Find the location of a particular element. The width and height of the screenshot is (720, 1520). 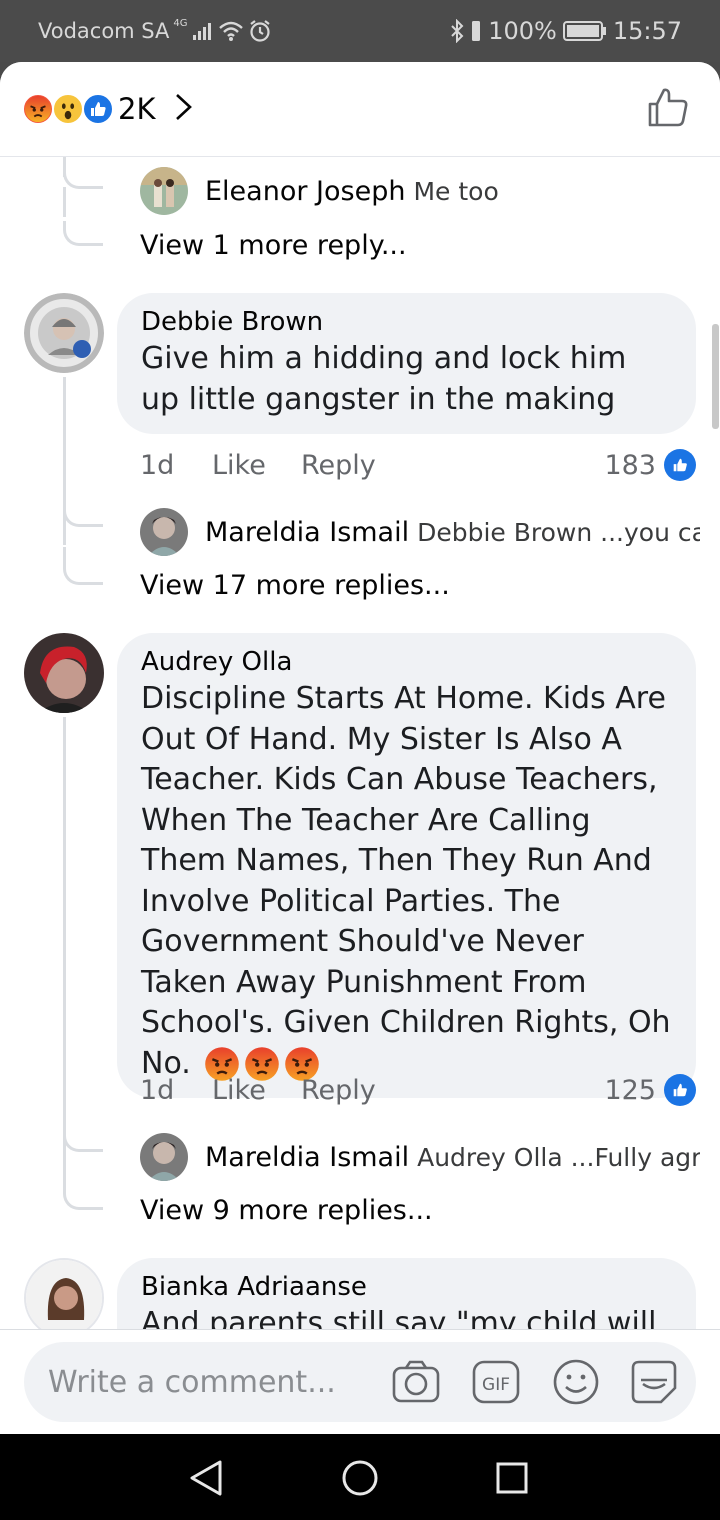

like-reaction-icon is located at coordinates (98, 109).